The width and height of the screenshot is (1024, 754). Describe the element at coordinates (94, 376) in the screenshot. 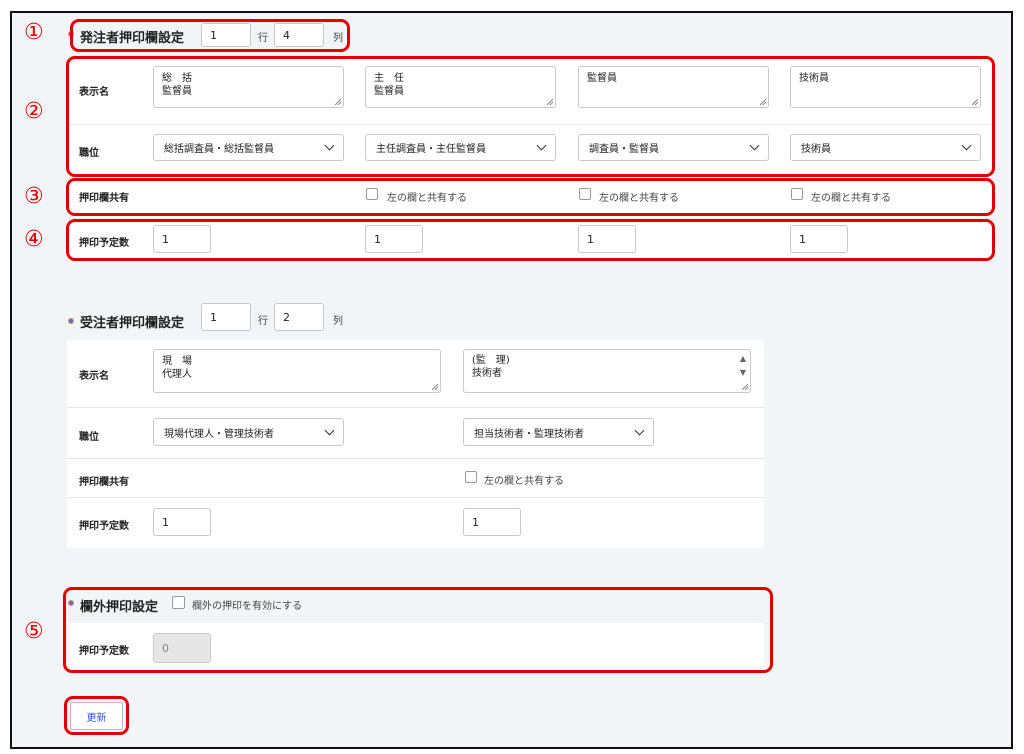

I see `contractor-display-name-label: 表示名` at that location.